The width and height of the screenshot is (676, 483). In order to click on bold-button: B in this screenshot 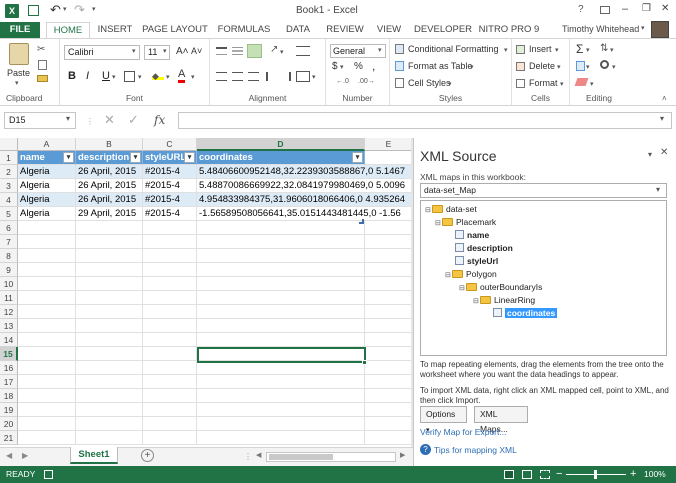, I will do `click(72, 76)`.